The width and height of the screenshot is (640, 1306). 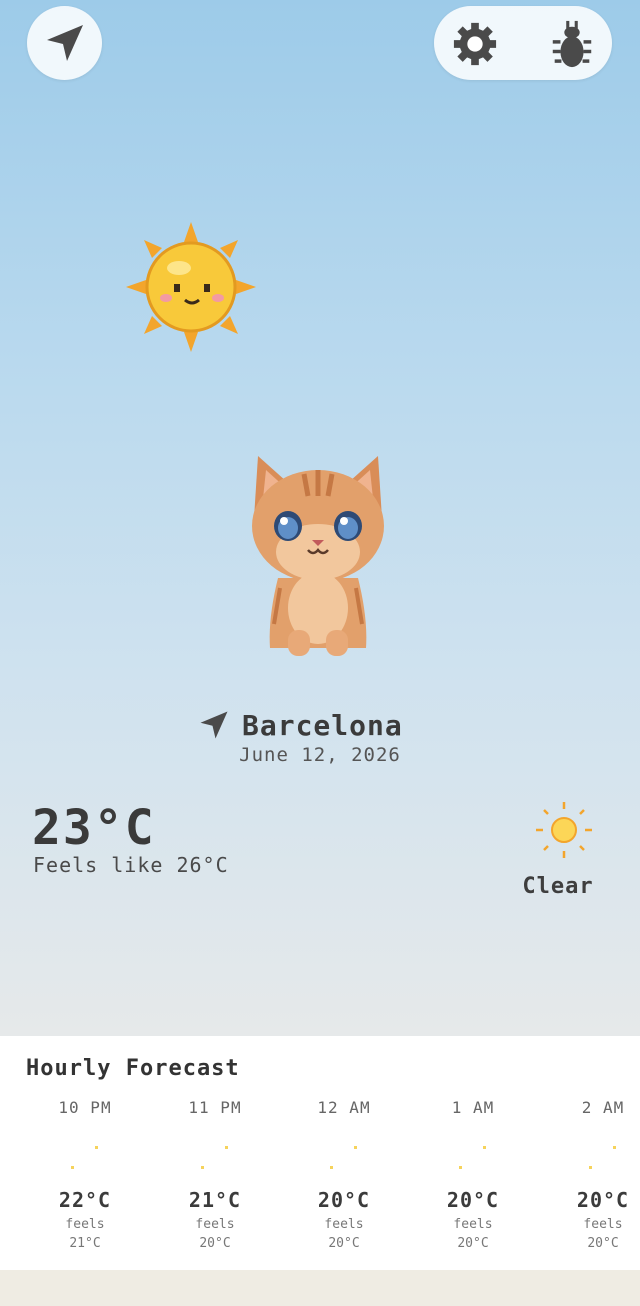 What do you see at coordinates (473, 1107) in the screenshot?
I see `hour-time: 1 AM` at bounding box center [473, 1107].